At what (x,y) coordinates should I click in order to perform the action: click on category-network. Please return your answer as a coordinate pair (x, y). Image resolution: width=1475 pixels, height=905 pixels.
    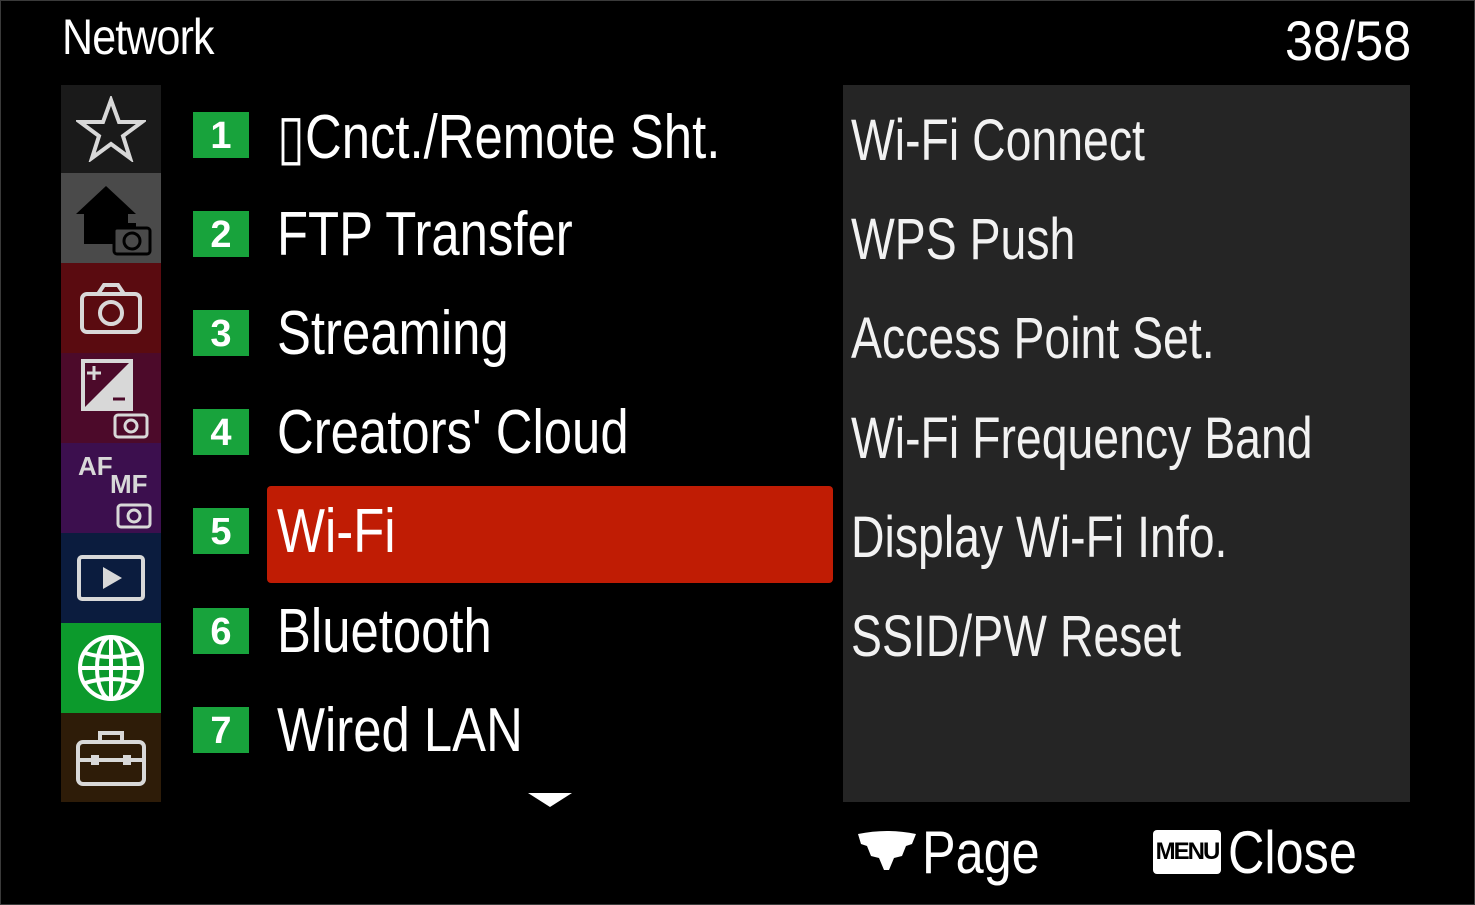
    Looking at the image, I should click on (111, 668).